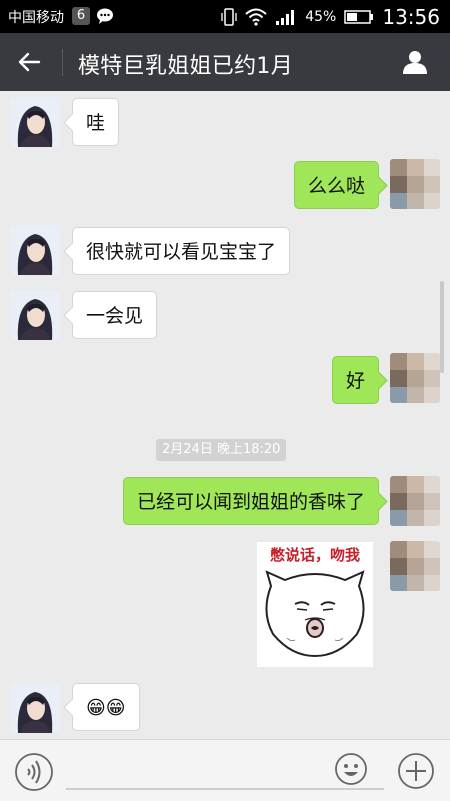  Describe the element at coordinates (96, 122) in the screenshot. I see `incoming-message: 哇` at that location.